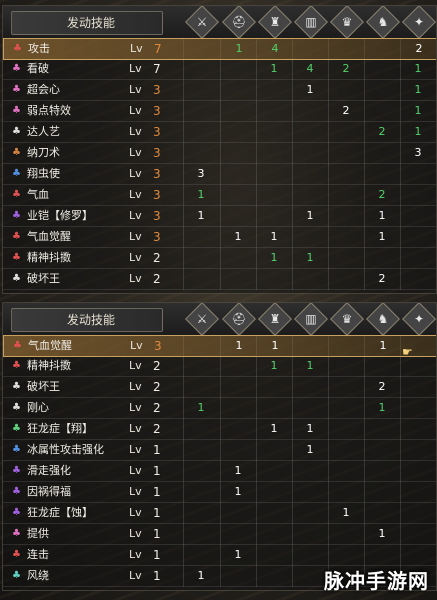 The image size is (437, 600). What do you see at coordinates (43, 173) in the screenshot?
I see `skill-name: 翔虫使` at bounding box center [43, 173].